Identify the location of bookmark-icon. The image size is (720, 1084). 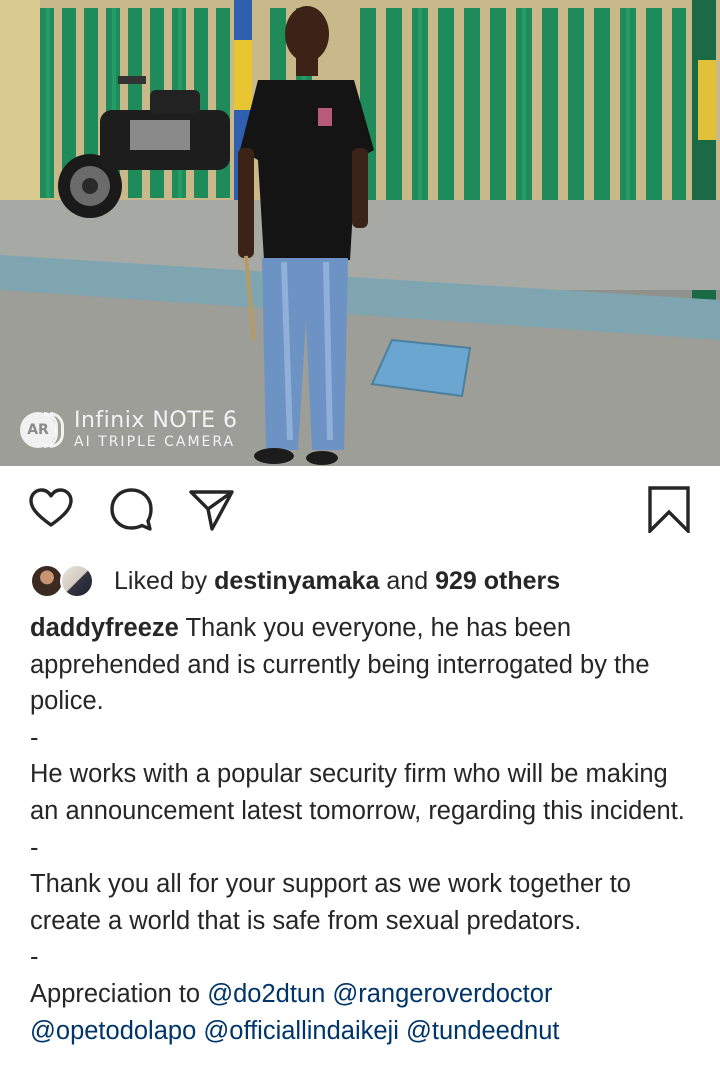
(669, 509).